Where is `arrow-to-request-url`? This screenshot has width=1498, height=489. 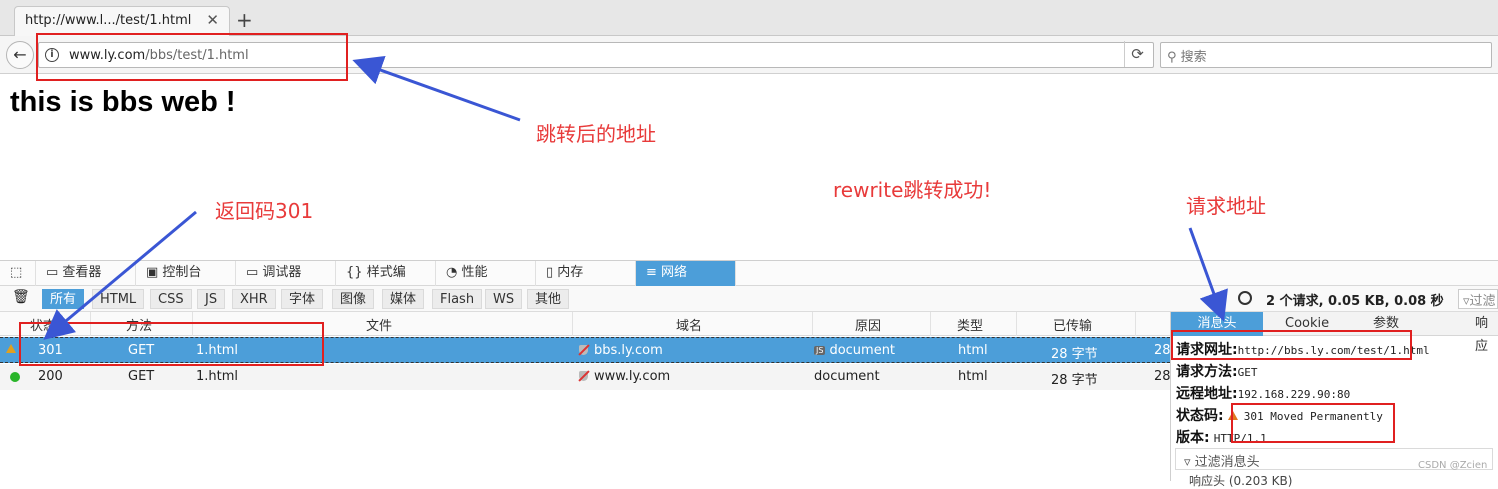 arrow-to-request-url is located at coordinates (1208, 274).